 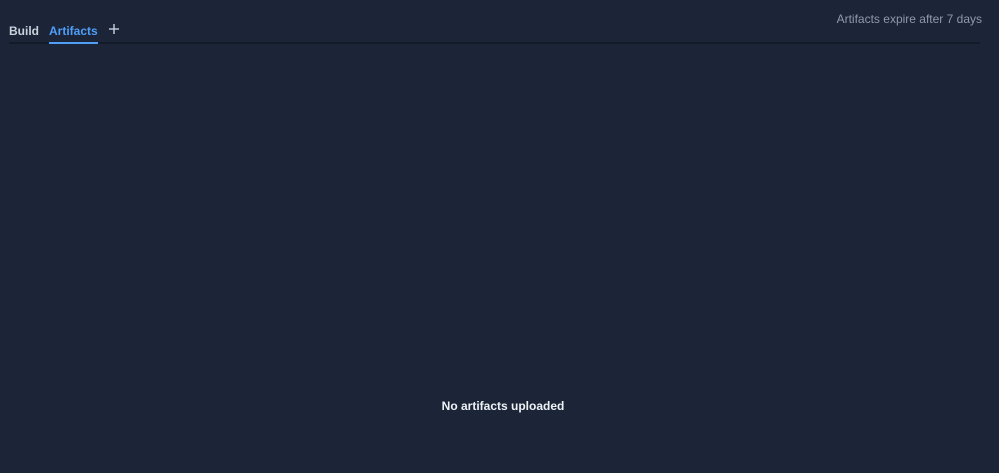 What do you see at coordinates (73, 34) in the screenshot?
I see `tab-artifacts: Artifacts` at bounding box center [73, 34].